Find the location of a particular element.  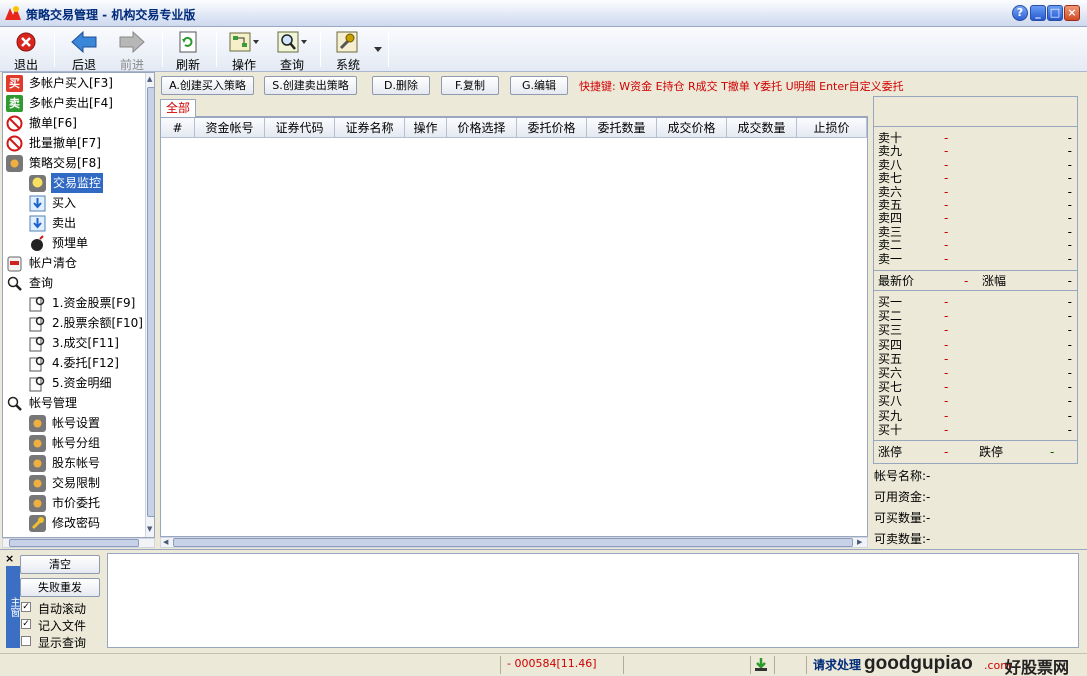

minimize-button: _ is located at coordinates (1038, 13).